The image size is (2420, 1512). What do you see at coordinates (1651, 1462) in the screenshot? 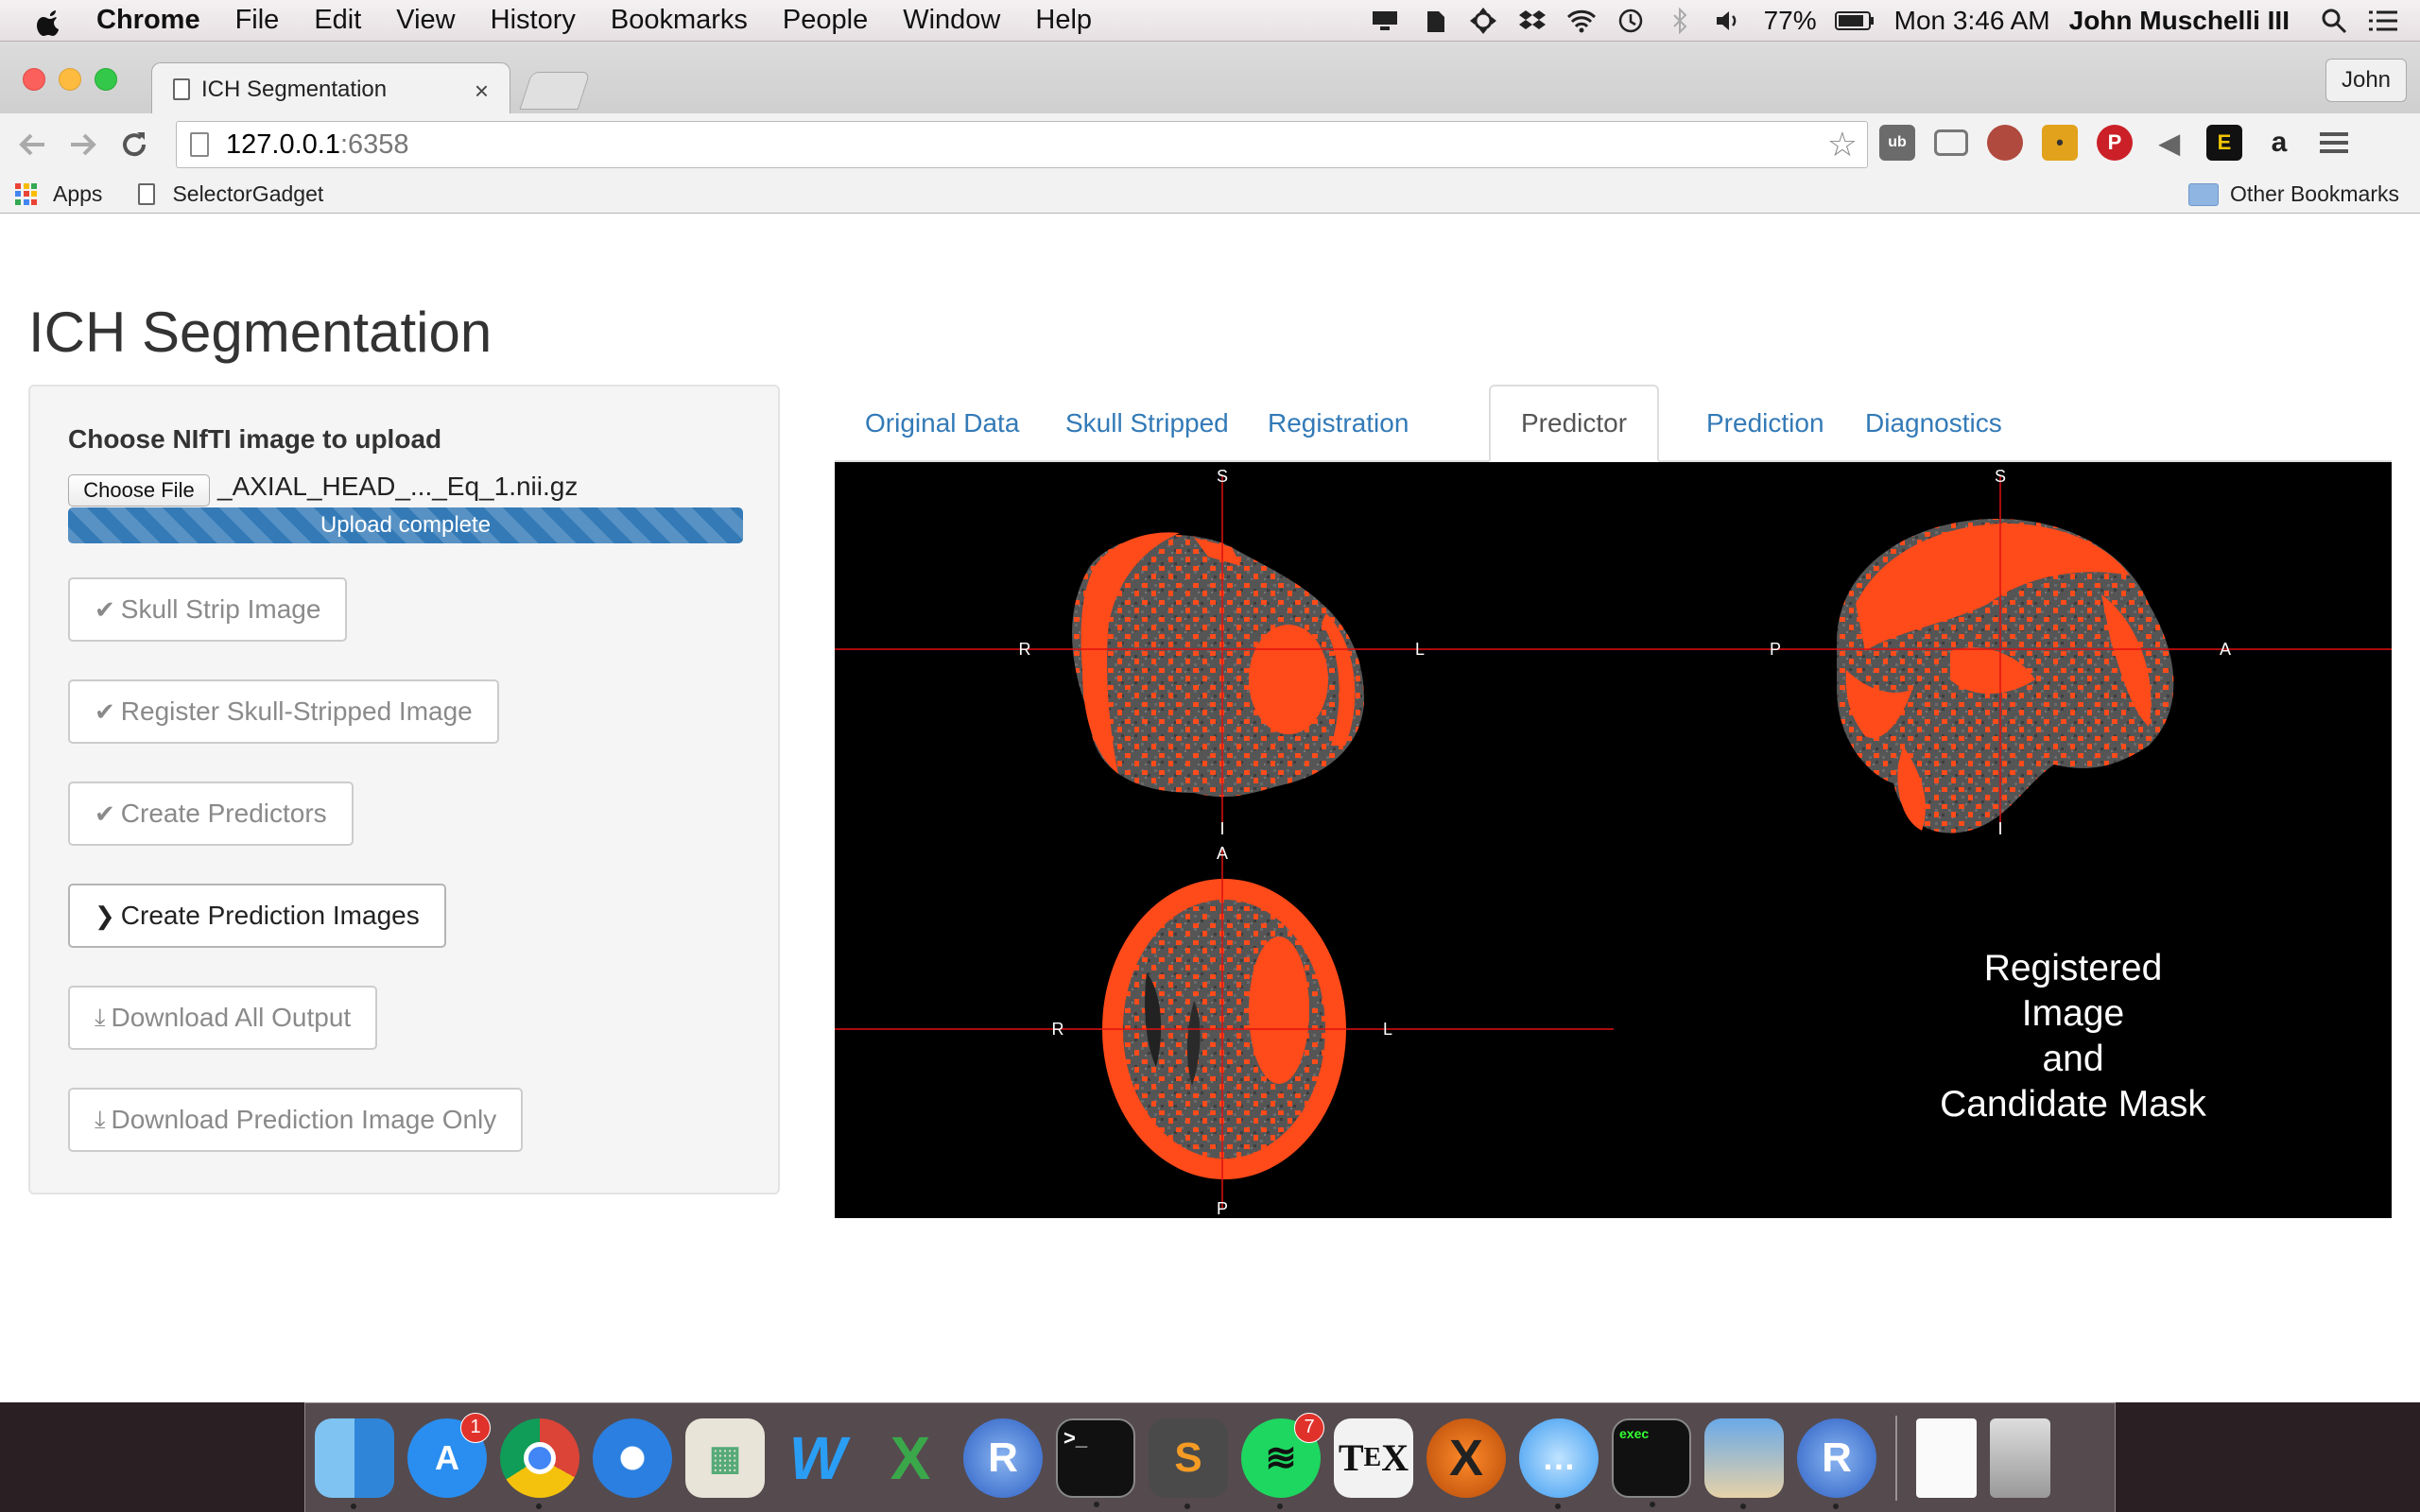
I see `exec-icon: exec` at bounding box center [1651, 1462].